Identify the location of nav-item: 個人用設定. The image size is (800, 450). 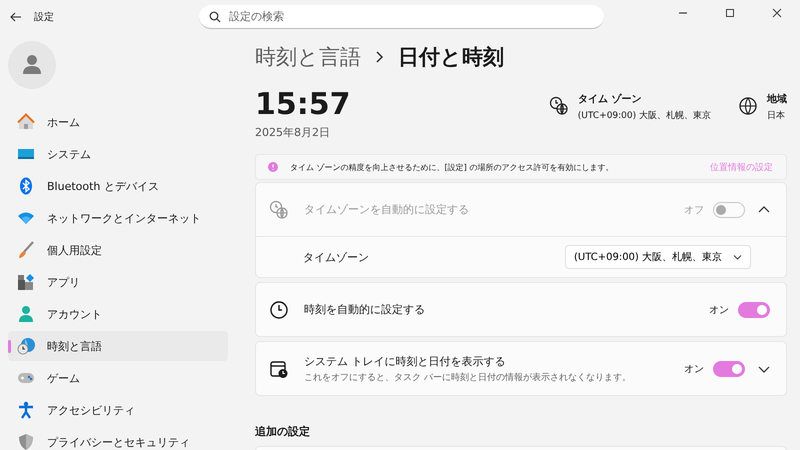
(118, 250).